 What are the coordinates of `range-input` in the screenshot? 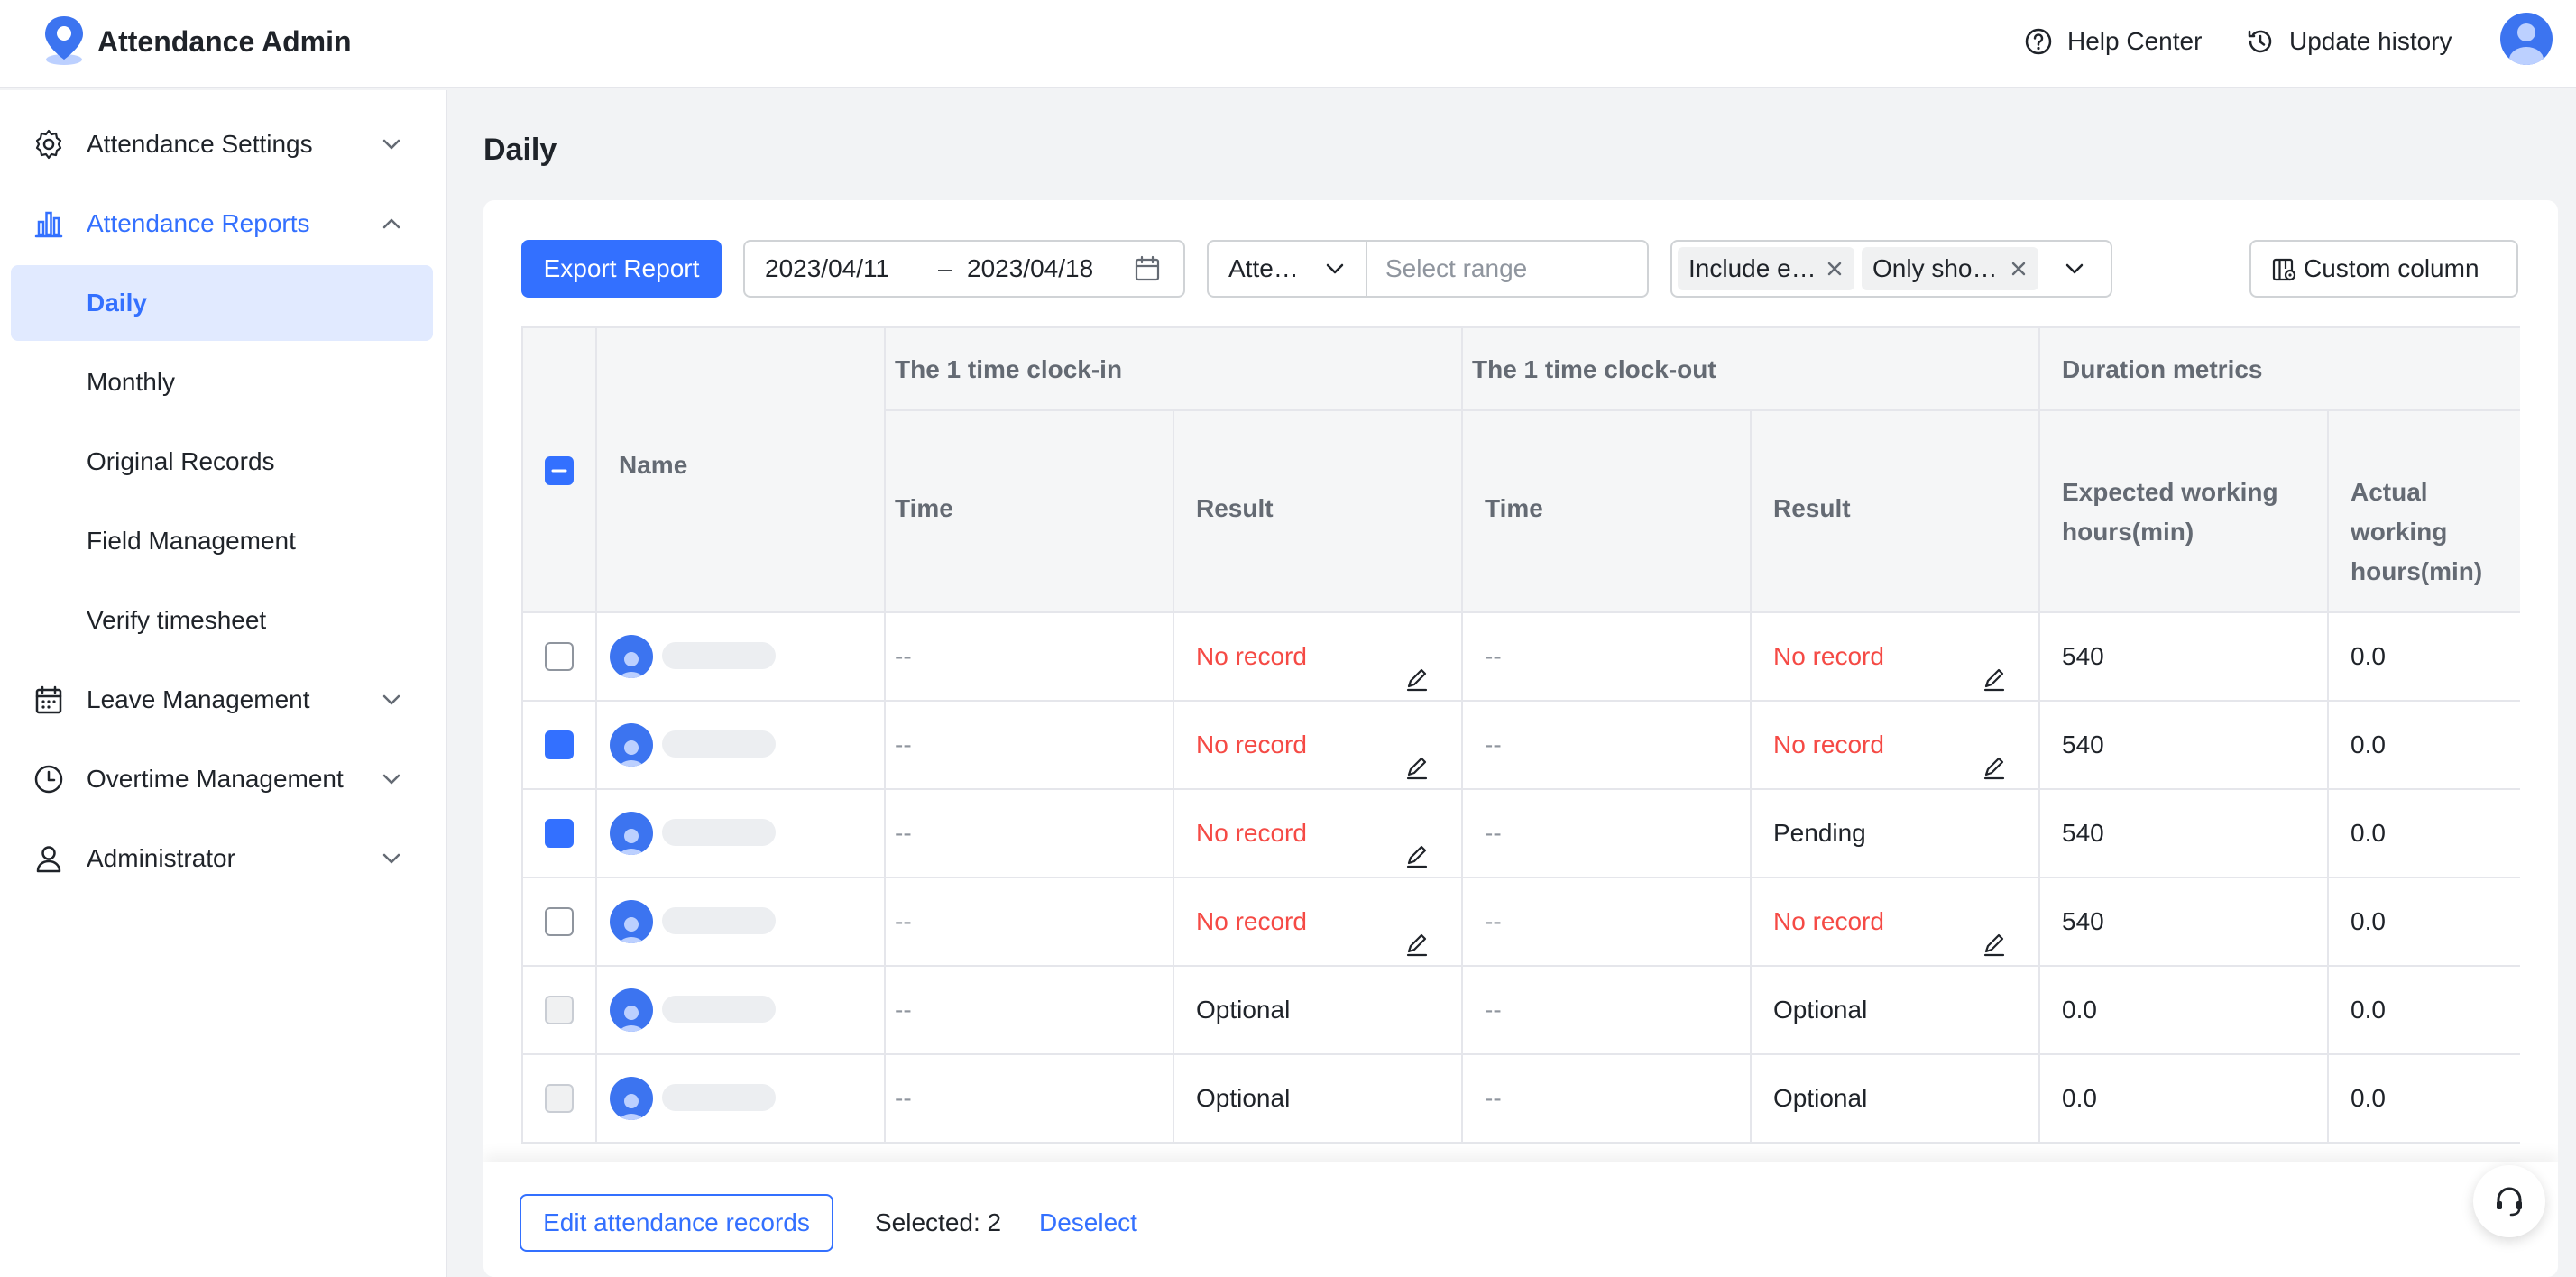 It's located at (1512, 268).